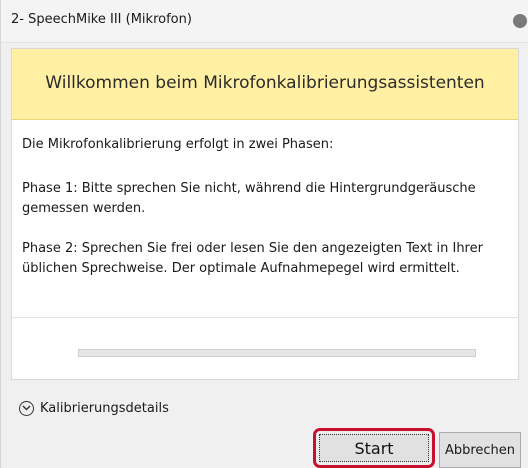 The image size is (528, 468). Describe the element at coordinates (480, 450) in the screenshot. I see `cancel-button: Abbrechen` at that location.